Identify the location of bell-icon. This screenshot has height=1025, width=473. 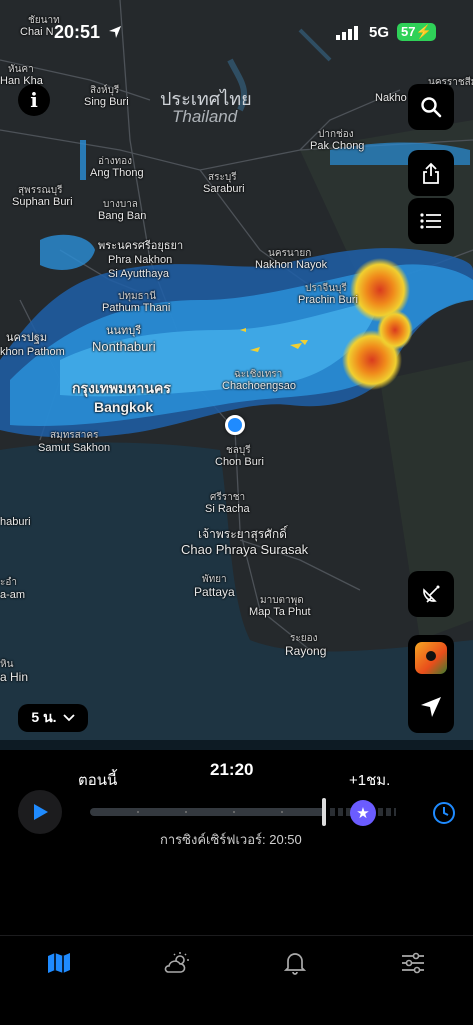
(295, 964).